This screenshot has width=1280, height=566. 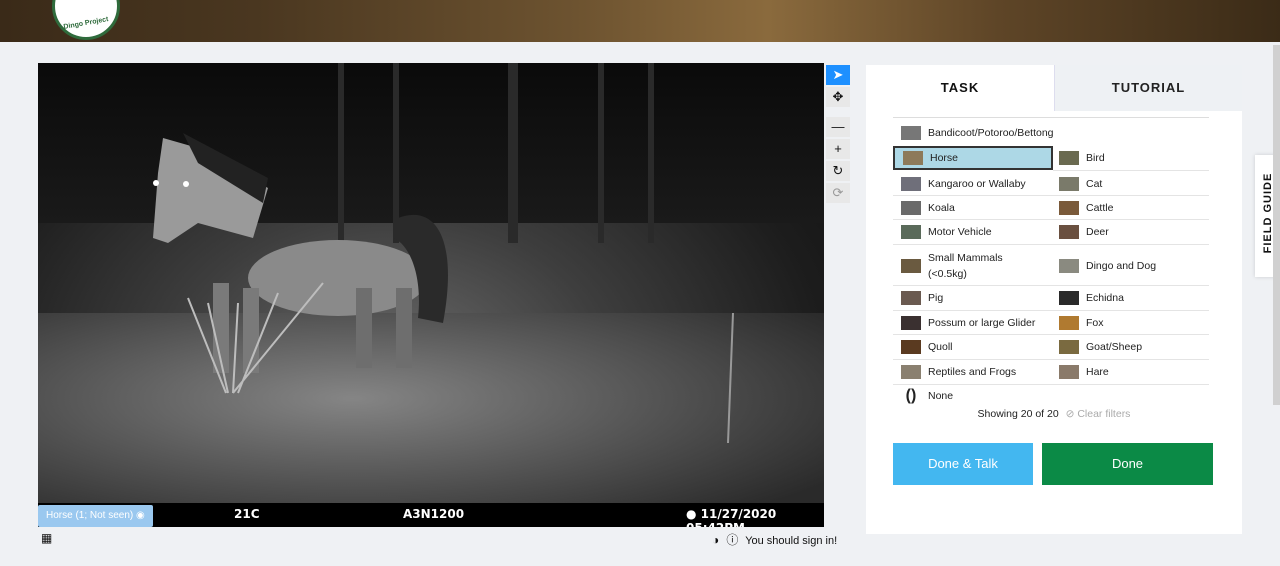 I want to click on species-label: Goat/Sheep, so click(x=1114, y=347).